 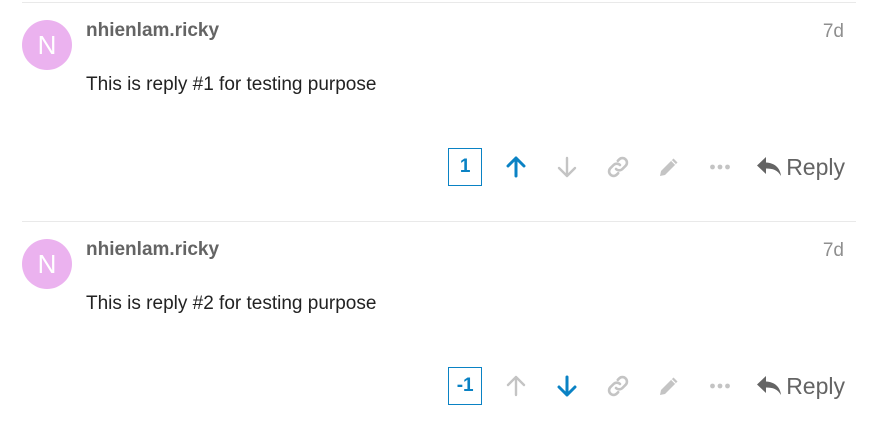 What do you see at coordinates (231, 303) in the screenshot?
I see `post-body: This is reply #2 for testing purpose` at bounding box center [231, 303].